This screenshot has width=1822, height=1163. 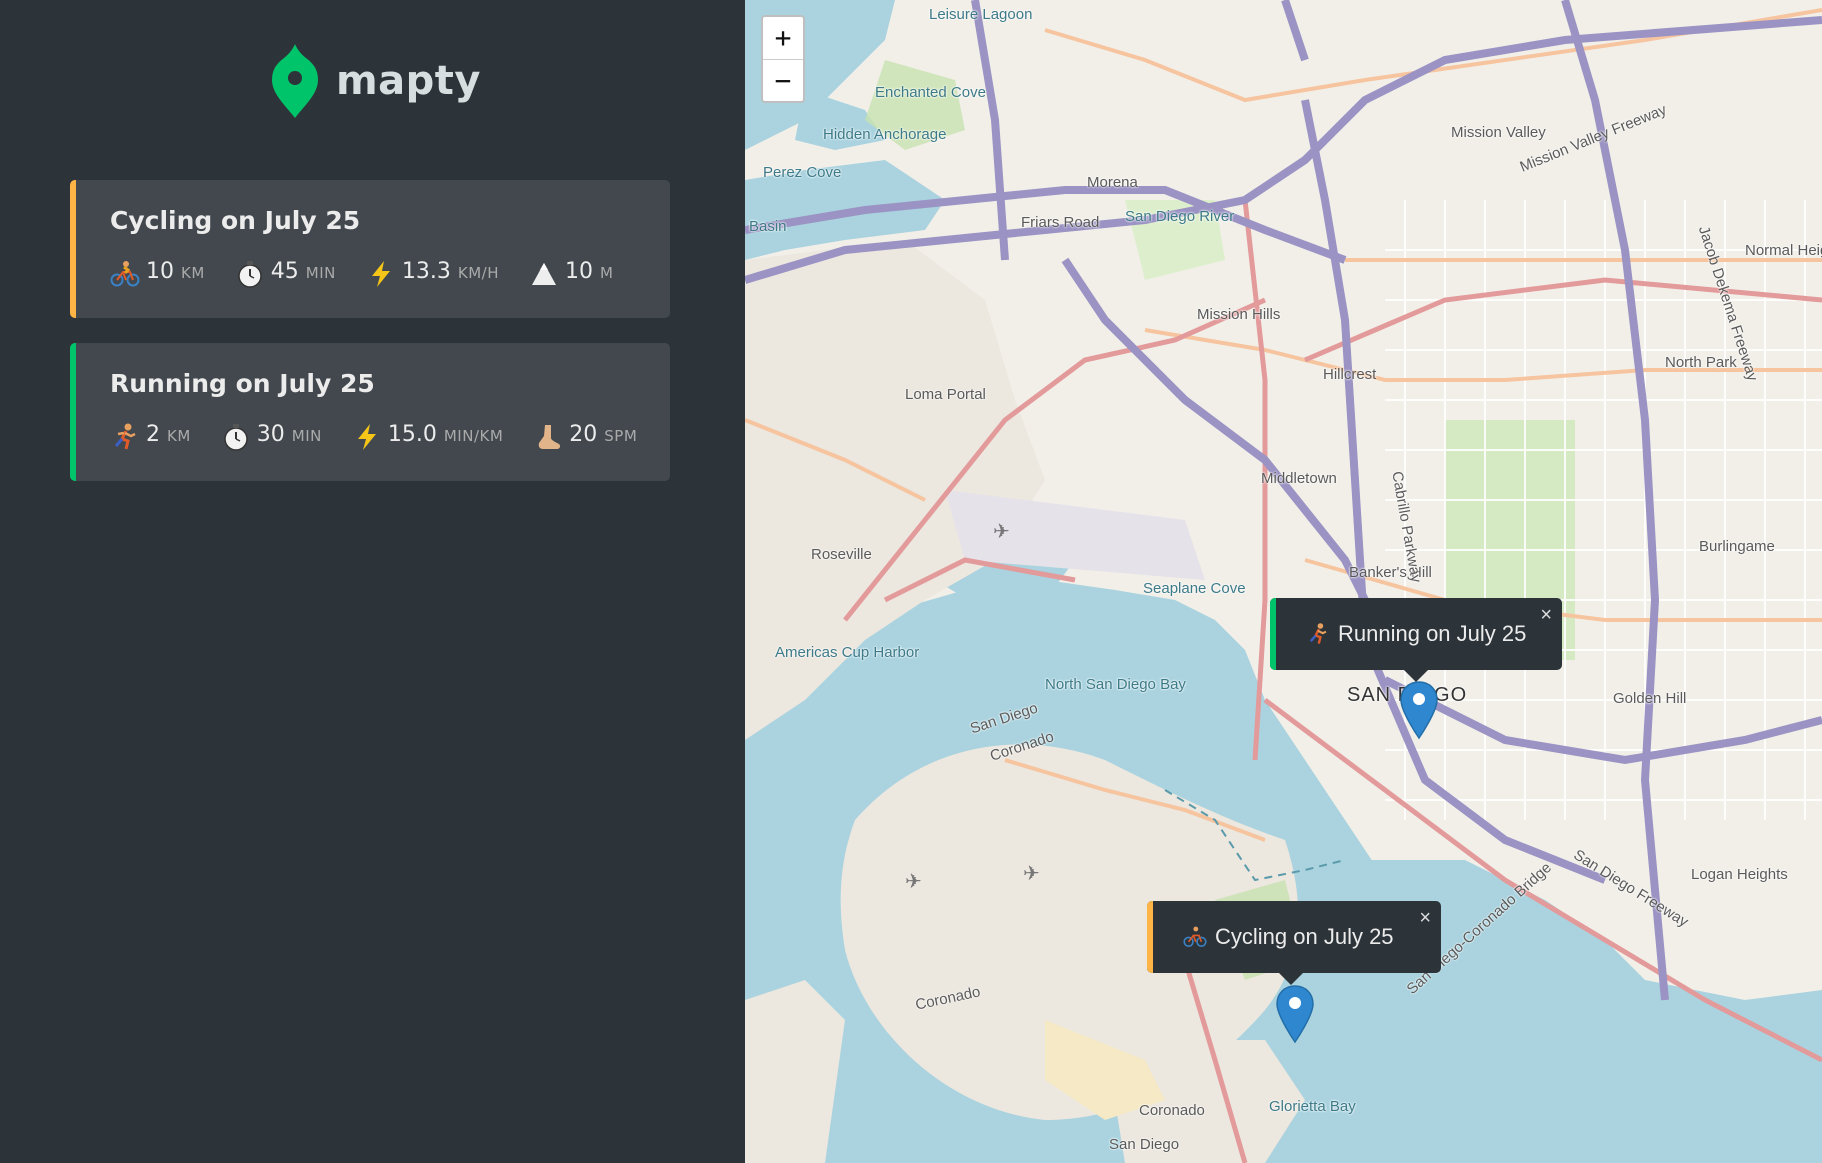 What do you see at coordinates (1650, 698) in the screenshot?
I see `map-label: Golden Hill` at bounding box center [1650, 698].